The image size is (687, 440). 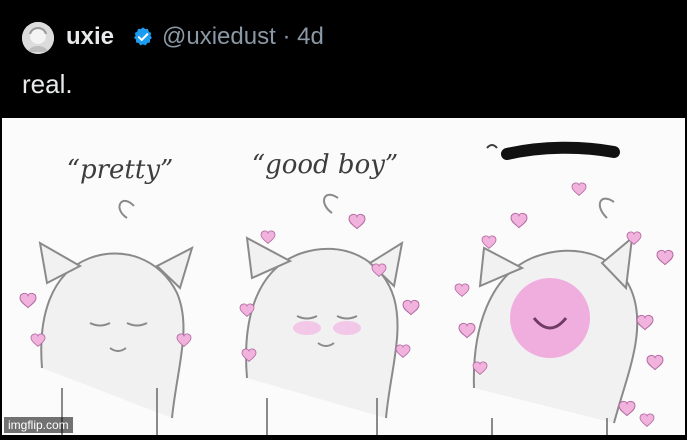 I want to click on caption-2: “good boy”, so click(x=325, y=165).